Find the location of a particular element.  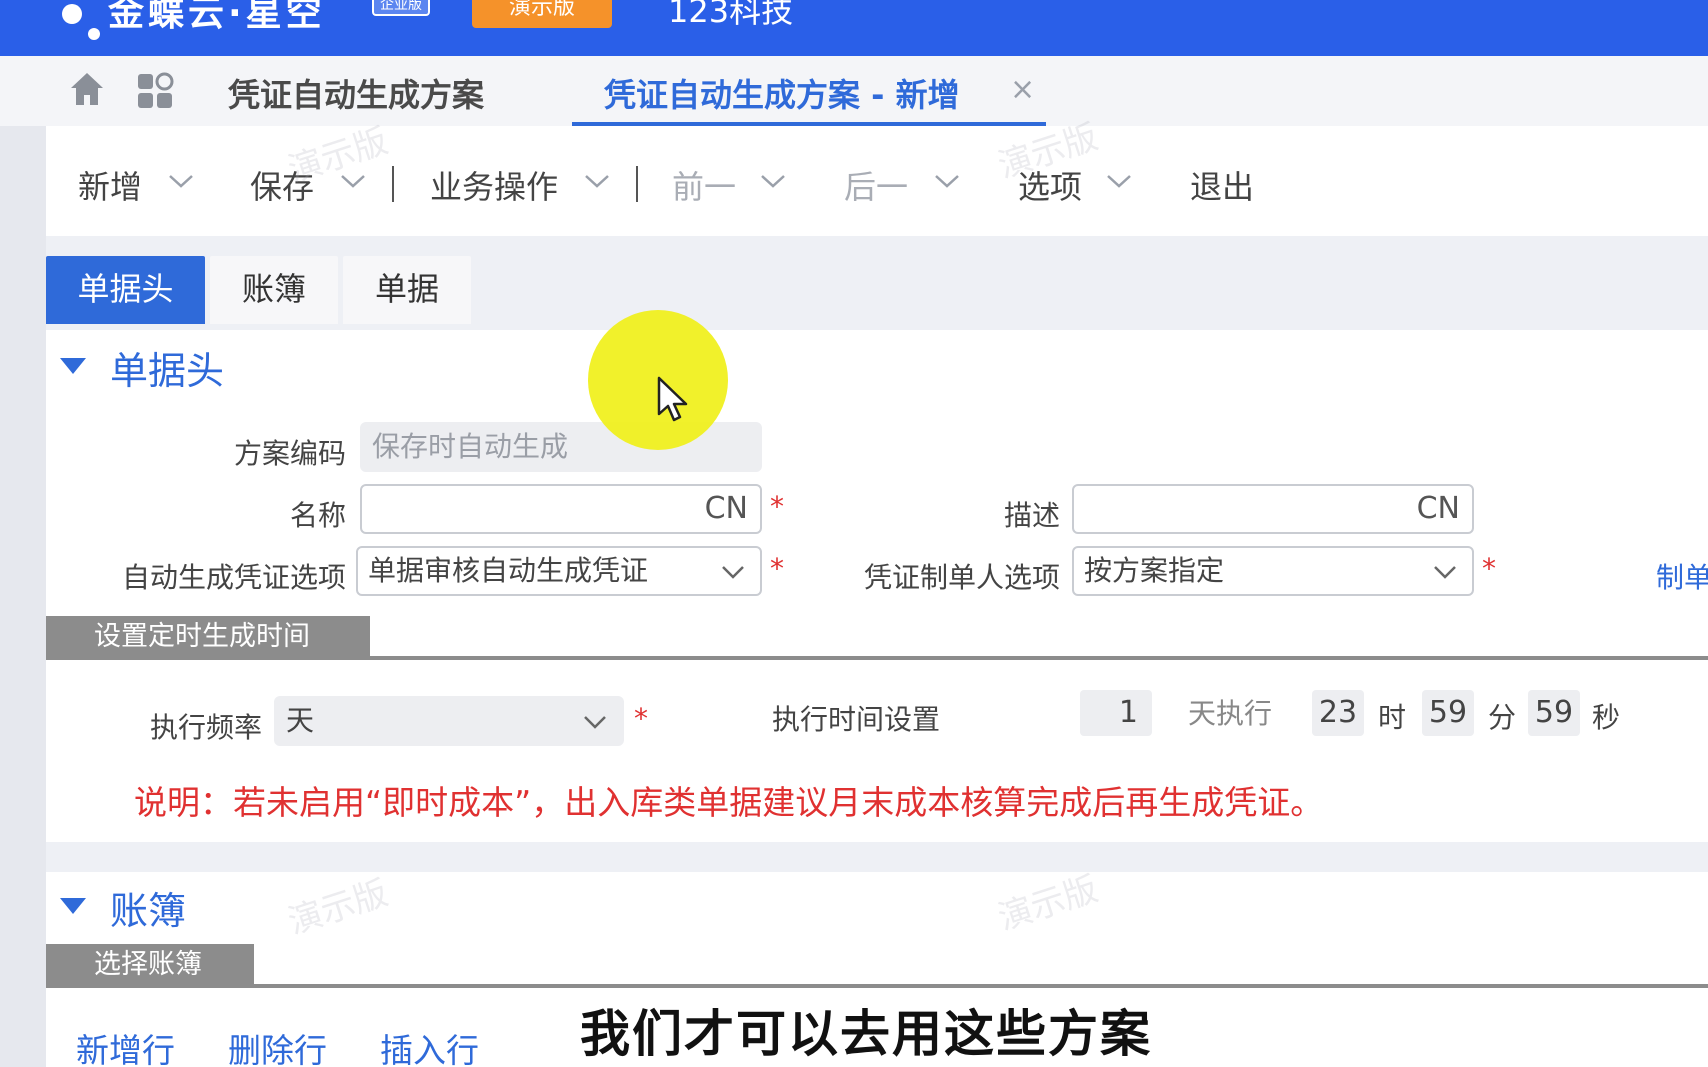

second-unit: 秒 is located at coordinates (1606, 717).